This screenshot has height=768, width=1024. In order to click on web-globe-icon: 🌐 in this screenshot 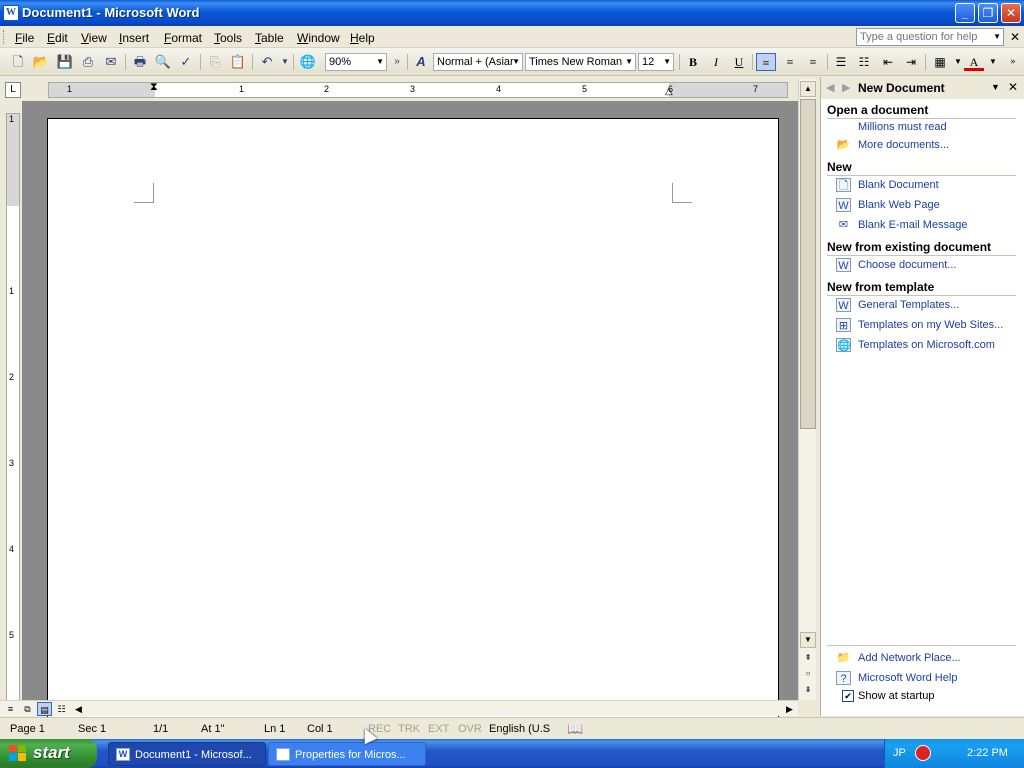, I will do `click(308, 62)`.